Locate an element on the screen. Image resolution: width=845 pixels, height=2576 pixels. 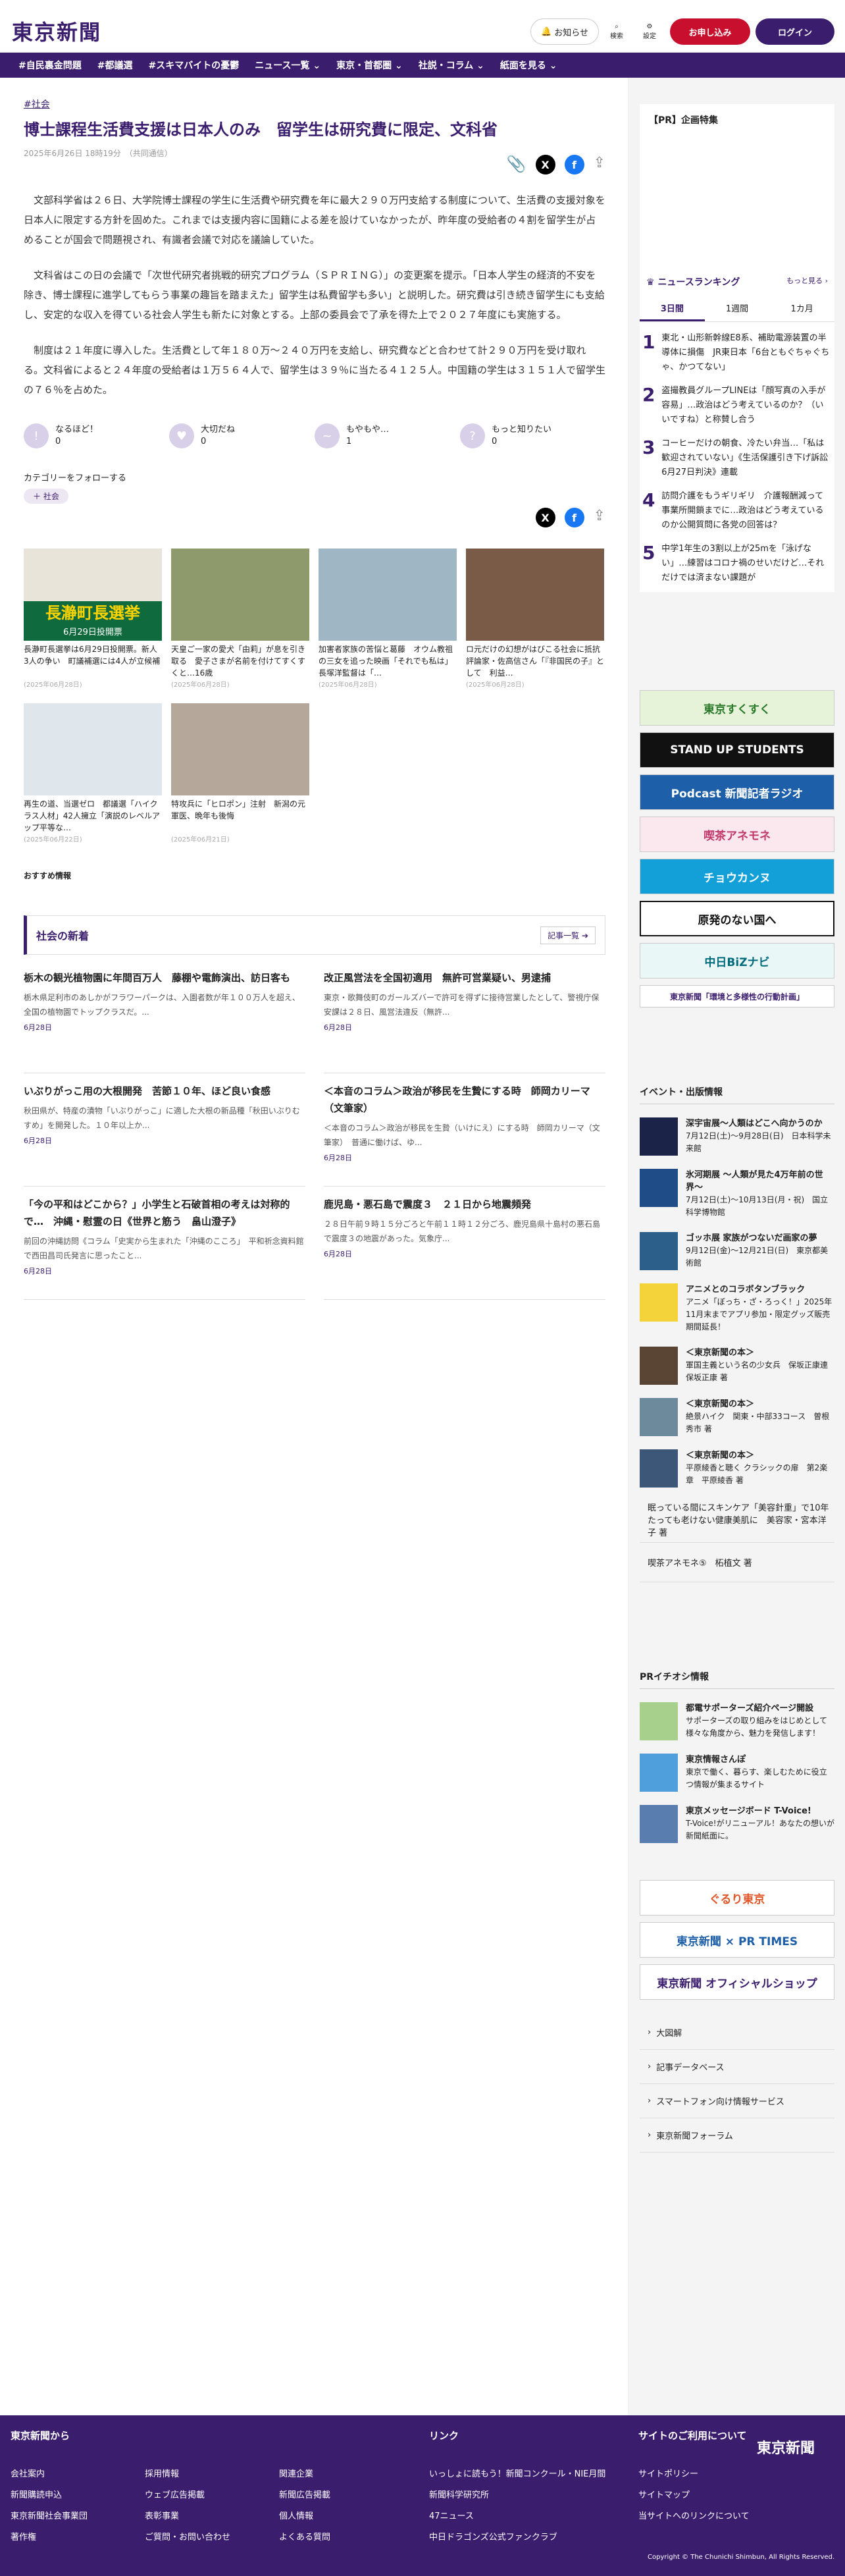
footer-link: いっしょに読もう！新聞コンクール・NIE月間 is located at coordinates (517, 2473).